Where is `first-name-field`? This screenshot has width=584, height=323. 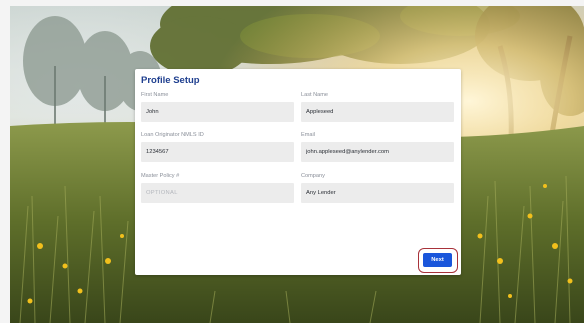 first-name-field is located at coordinates (217, 112).